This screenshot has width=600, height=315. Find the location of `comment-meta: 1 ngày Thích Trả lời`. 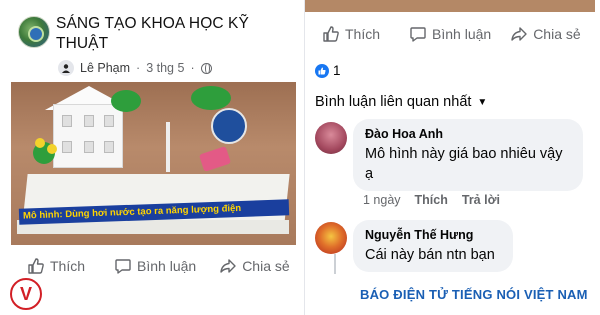

comment-meta: 1 ngày Thích Trả lời is located at coordinates (431, 200).